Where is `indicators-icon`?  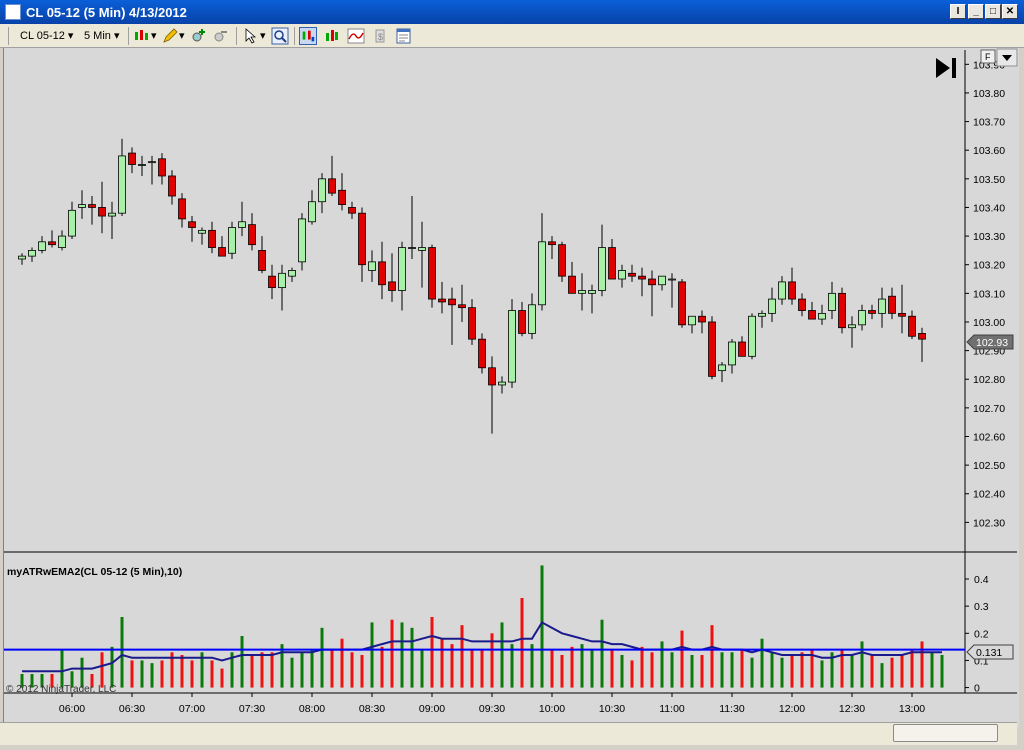 indicators-icon is located at coordinates (356, 36).